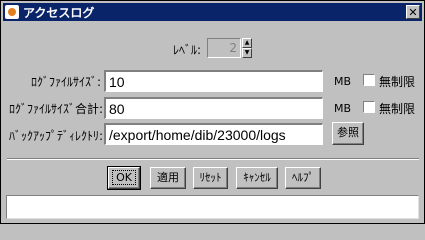 The image size is (425, 240). Describe the element at coordinates (212, 12) in the screenshot. I see `title-bar: アクセスログ ✕` at that location.